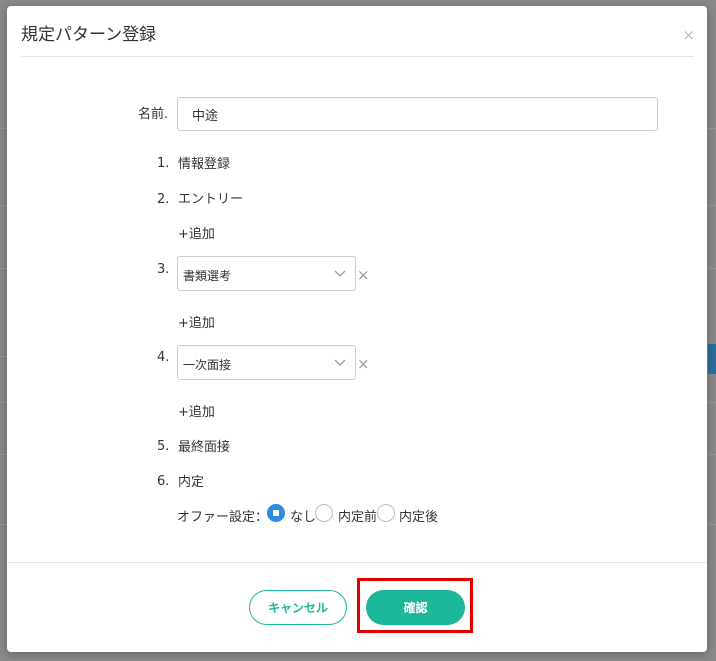  Describe the element at coordinates (204, 447) in the screenshot. I see `step-label: 最終面接` at that location.